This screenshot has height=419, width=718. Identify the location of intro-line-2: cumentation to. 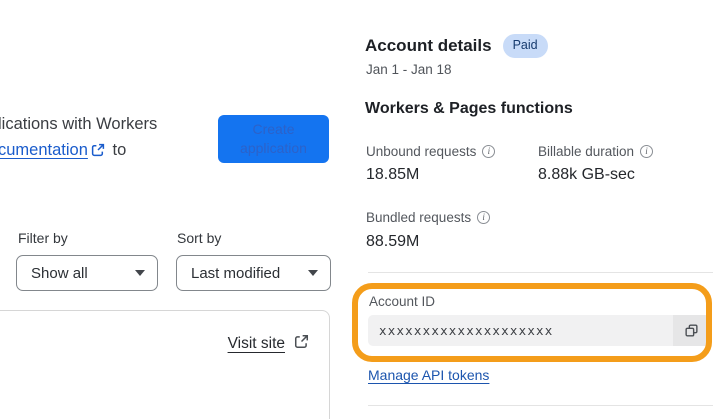
(78, 151).